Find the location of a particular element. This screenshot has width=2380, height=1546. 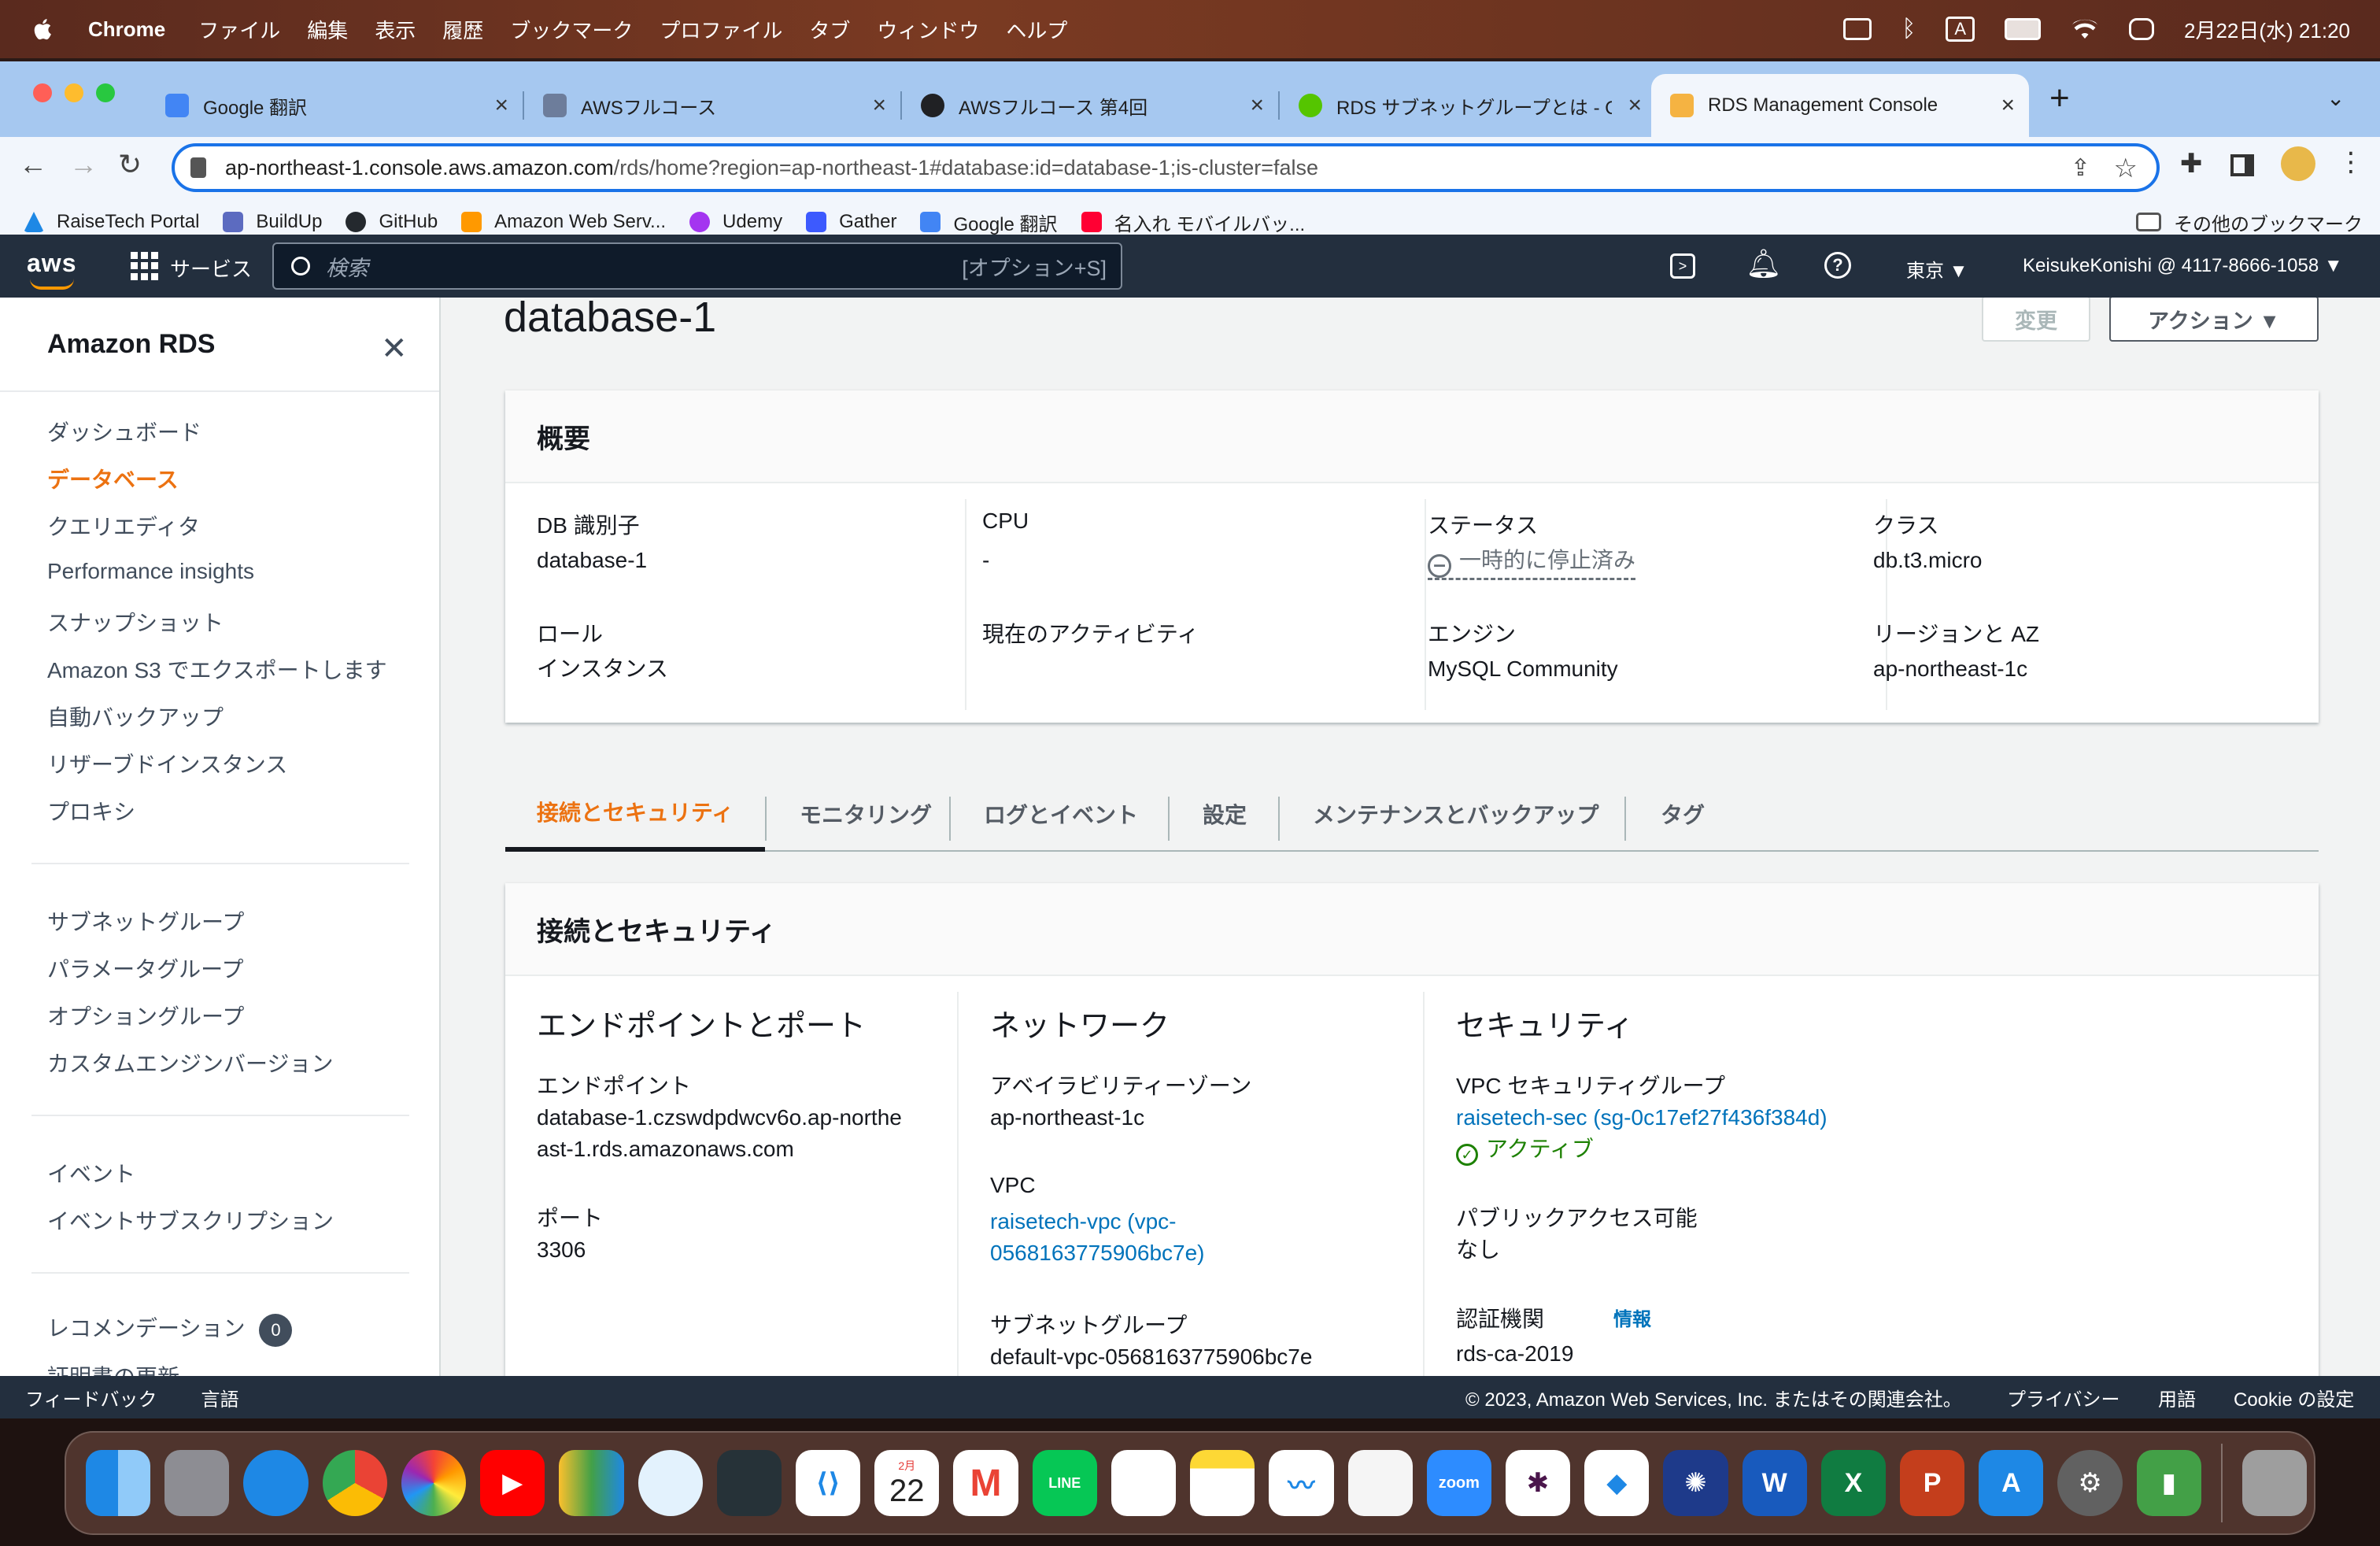

feedback-link: フィードバック is located at coordinates (91, 1397).